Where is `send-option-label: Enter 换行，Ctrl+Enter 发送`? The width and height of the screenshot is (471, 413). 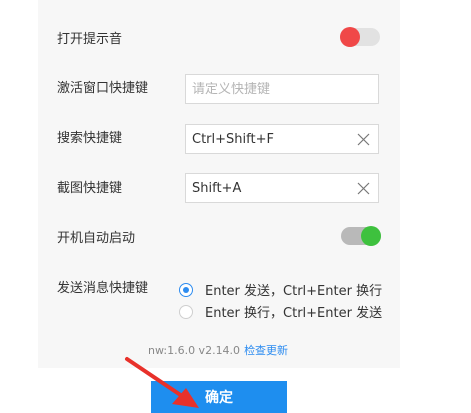 send-option-label: Enter 换行，Ctrl+Enter 发送 is located at coordinates (294, 313).